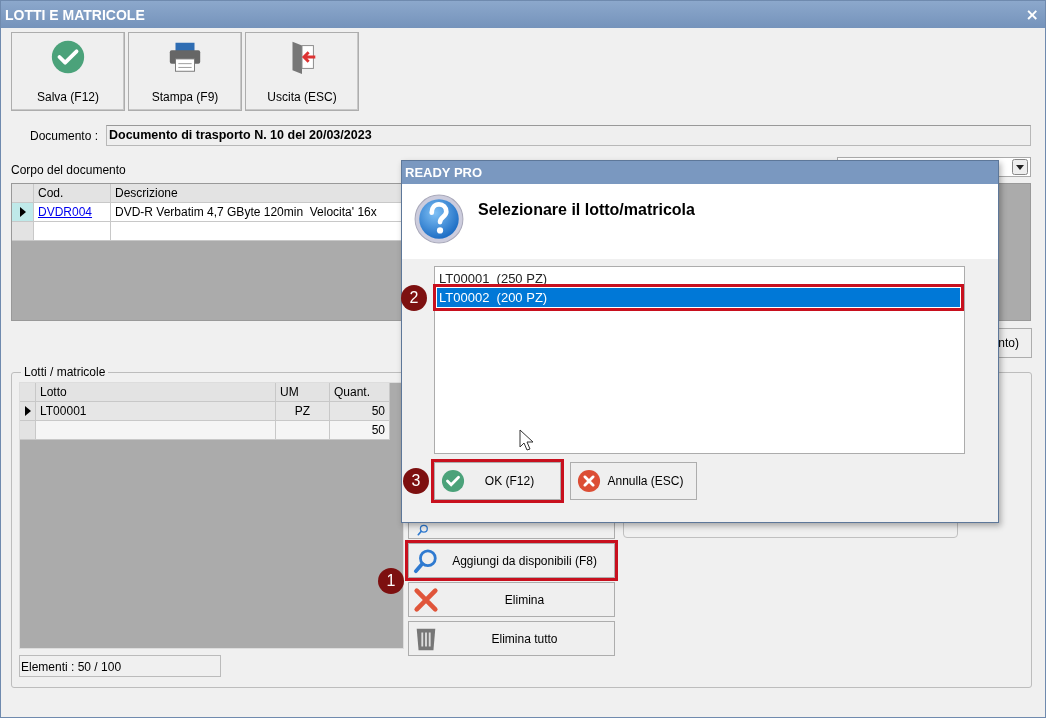  What do you see at coordinates (414, 297) in the screenshot?
I see `step-marker: 2` at bounding box center [414, 297].